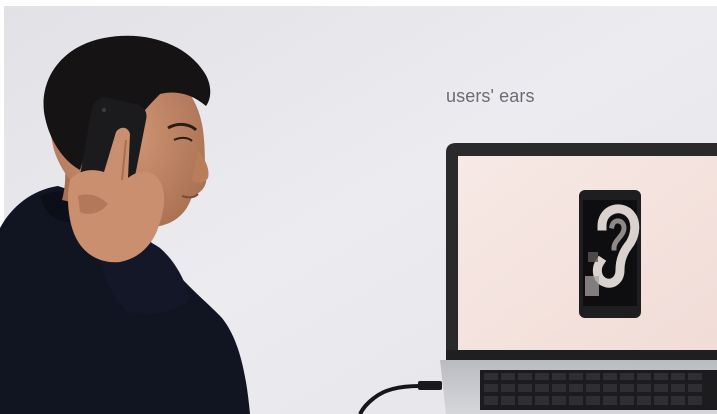 This screenshot has width=717, height=414. Describe the element at coordinates (104, 110) in the screenshot. I see `phone-camera` at that location.